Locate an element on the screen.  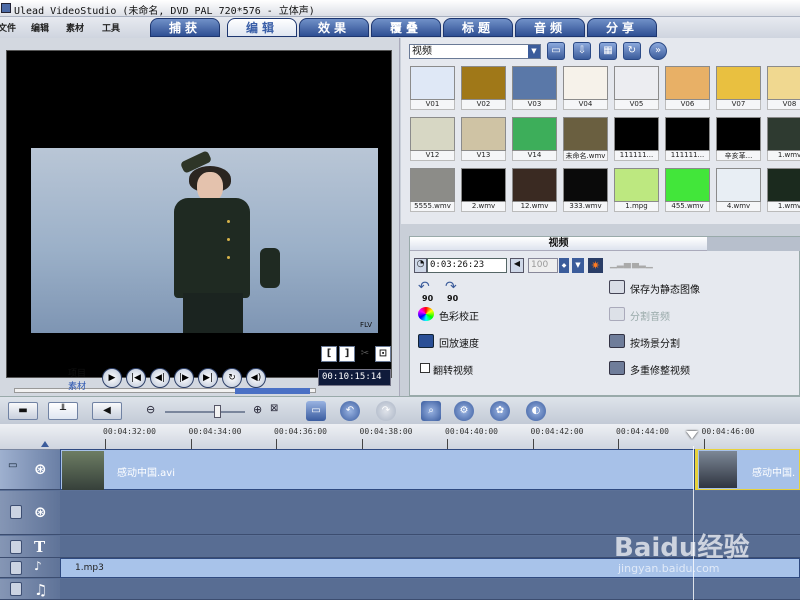
fade-out-icon: ▄▂▁ is located at coordinates (642, 265).